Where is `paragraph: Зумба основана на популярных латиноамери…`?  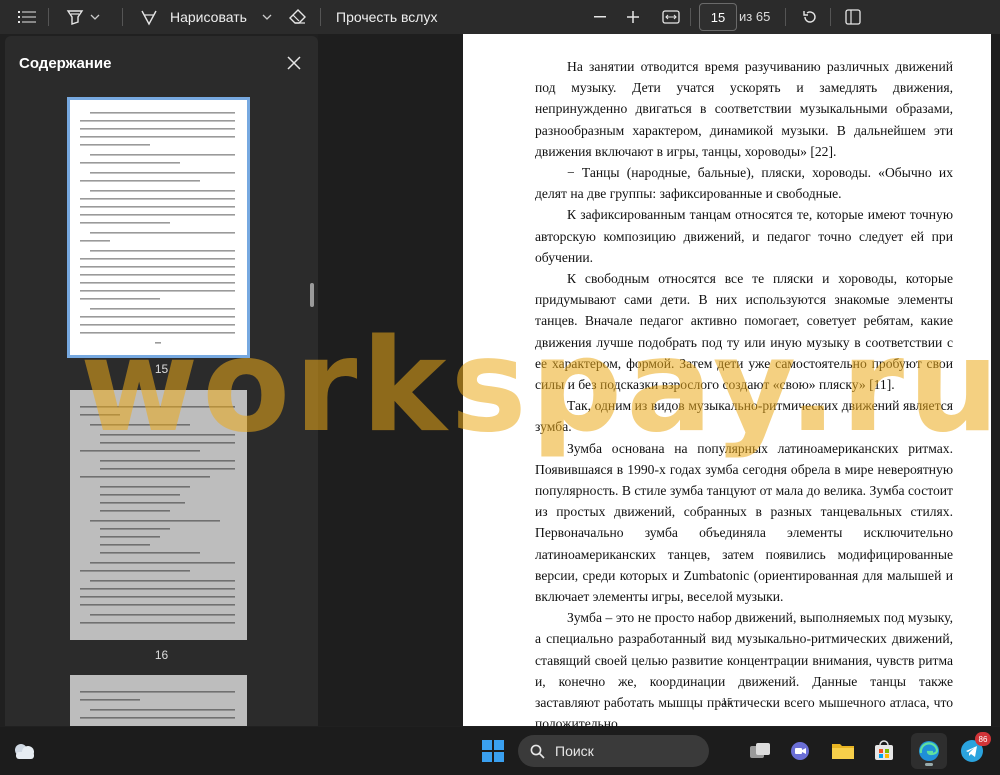 paragraph: Зумба основана на популярных латиноамери… is located at coordinates (744, 522).